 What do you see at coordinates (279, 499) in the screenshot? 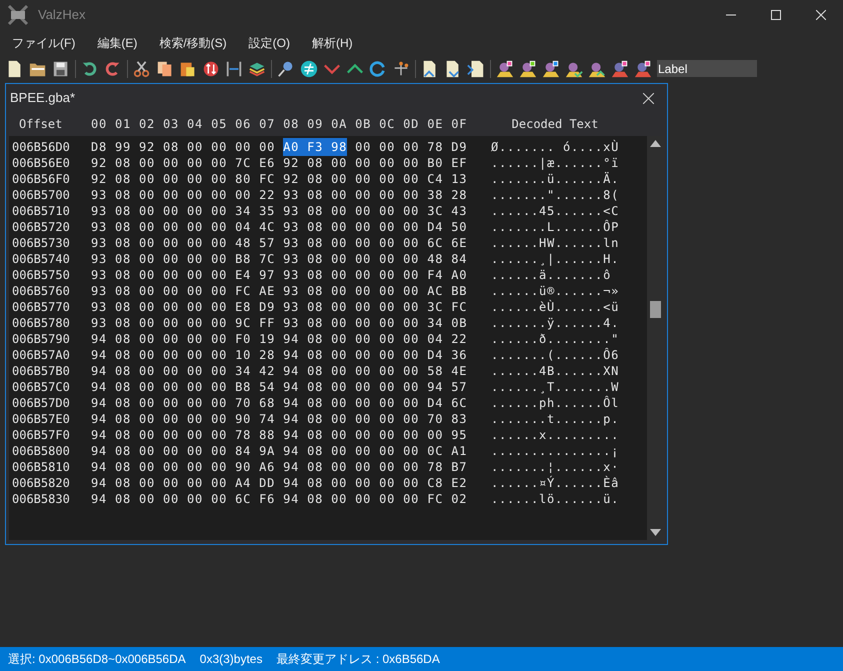
I see `hex-bytes: 94 08 00 00 00 00 6C F6 94 08 00 00 00 00 FC 02` at bounding box center [279, 499].